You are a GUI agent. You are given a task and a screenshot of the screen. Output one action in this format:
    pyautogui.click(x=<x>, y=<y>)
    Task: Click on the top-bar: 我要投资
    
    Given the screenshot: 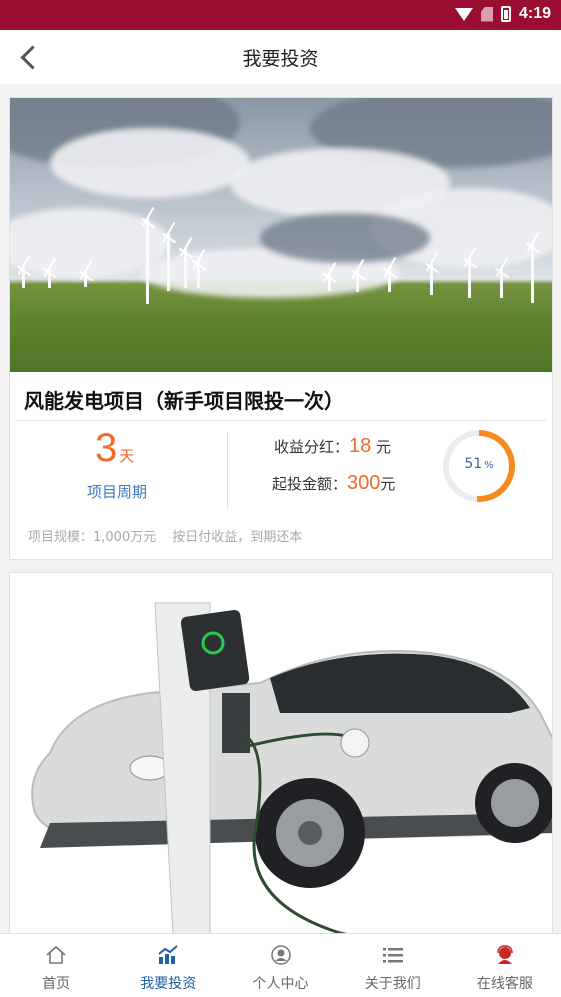 What is the action you would take?
    pyautogui.click(x=280, y=57)
    